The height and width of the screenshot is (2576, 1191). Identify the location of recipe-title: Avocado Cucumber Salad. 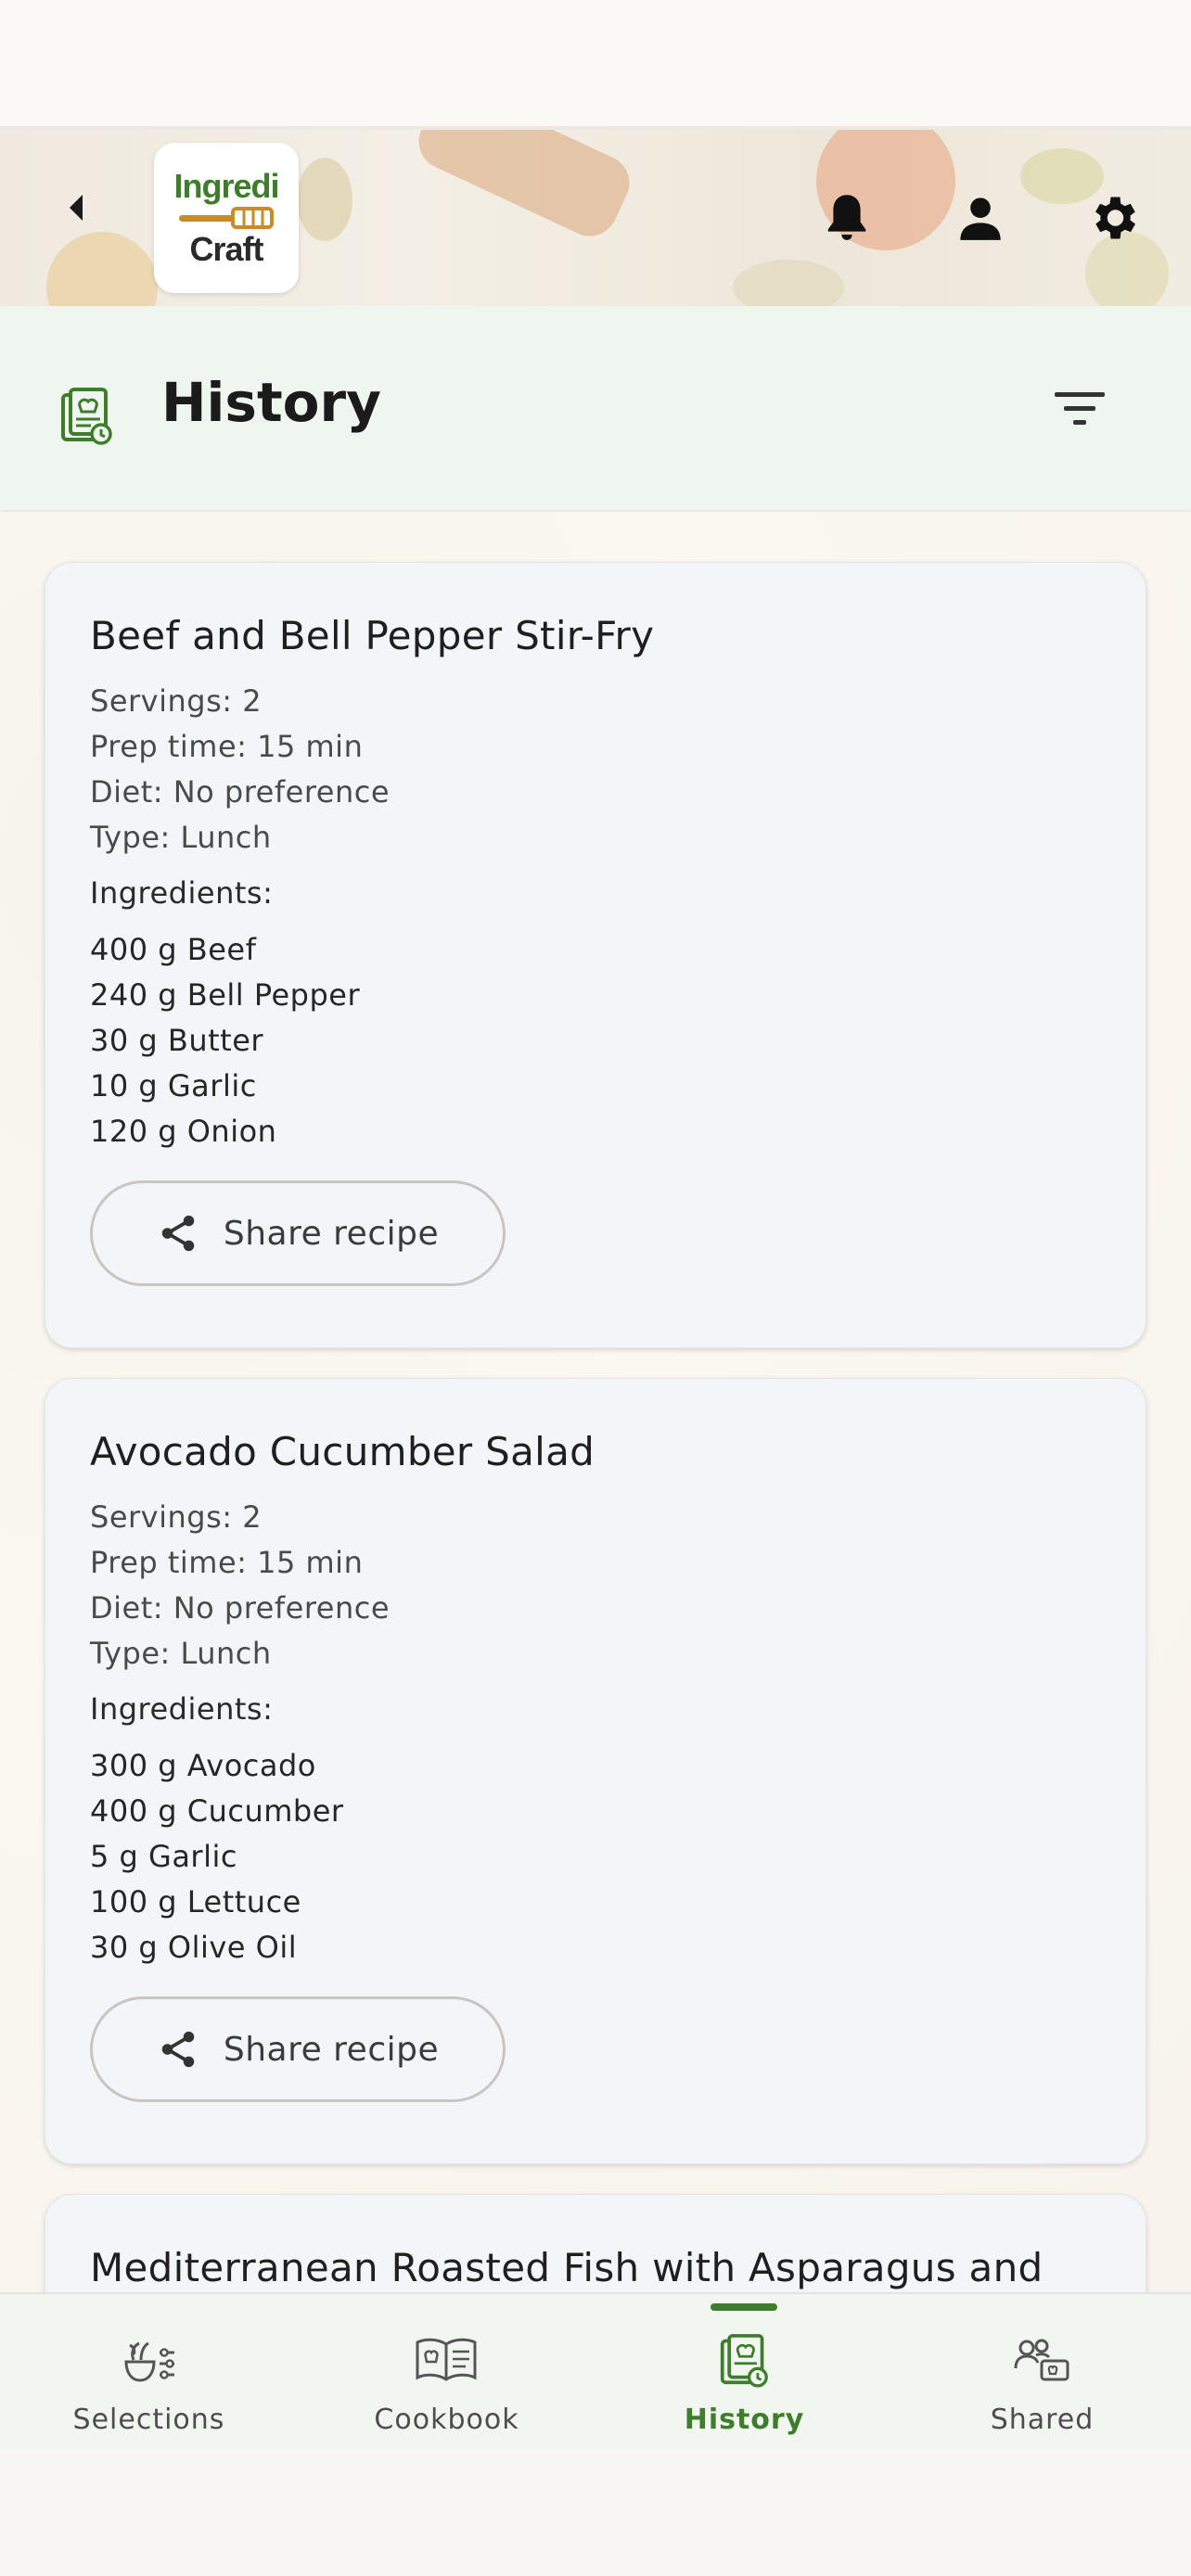
(343, 1451).